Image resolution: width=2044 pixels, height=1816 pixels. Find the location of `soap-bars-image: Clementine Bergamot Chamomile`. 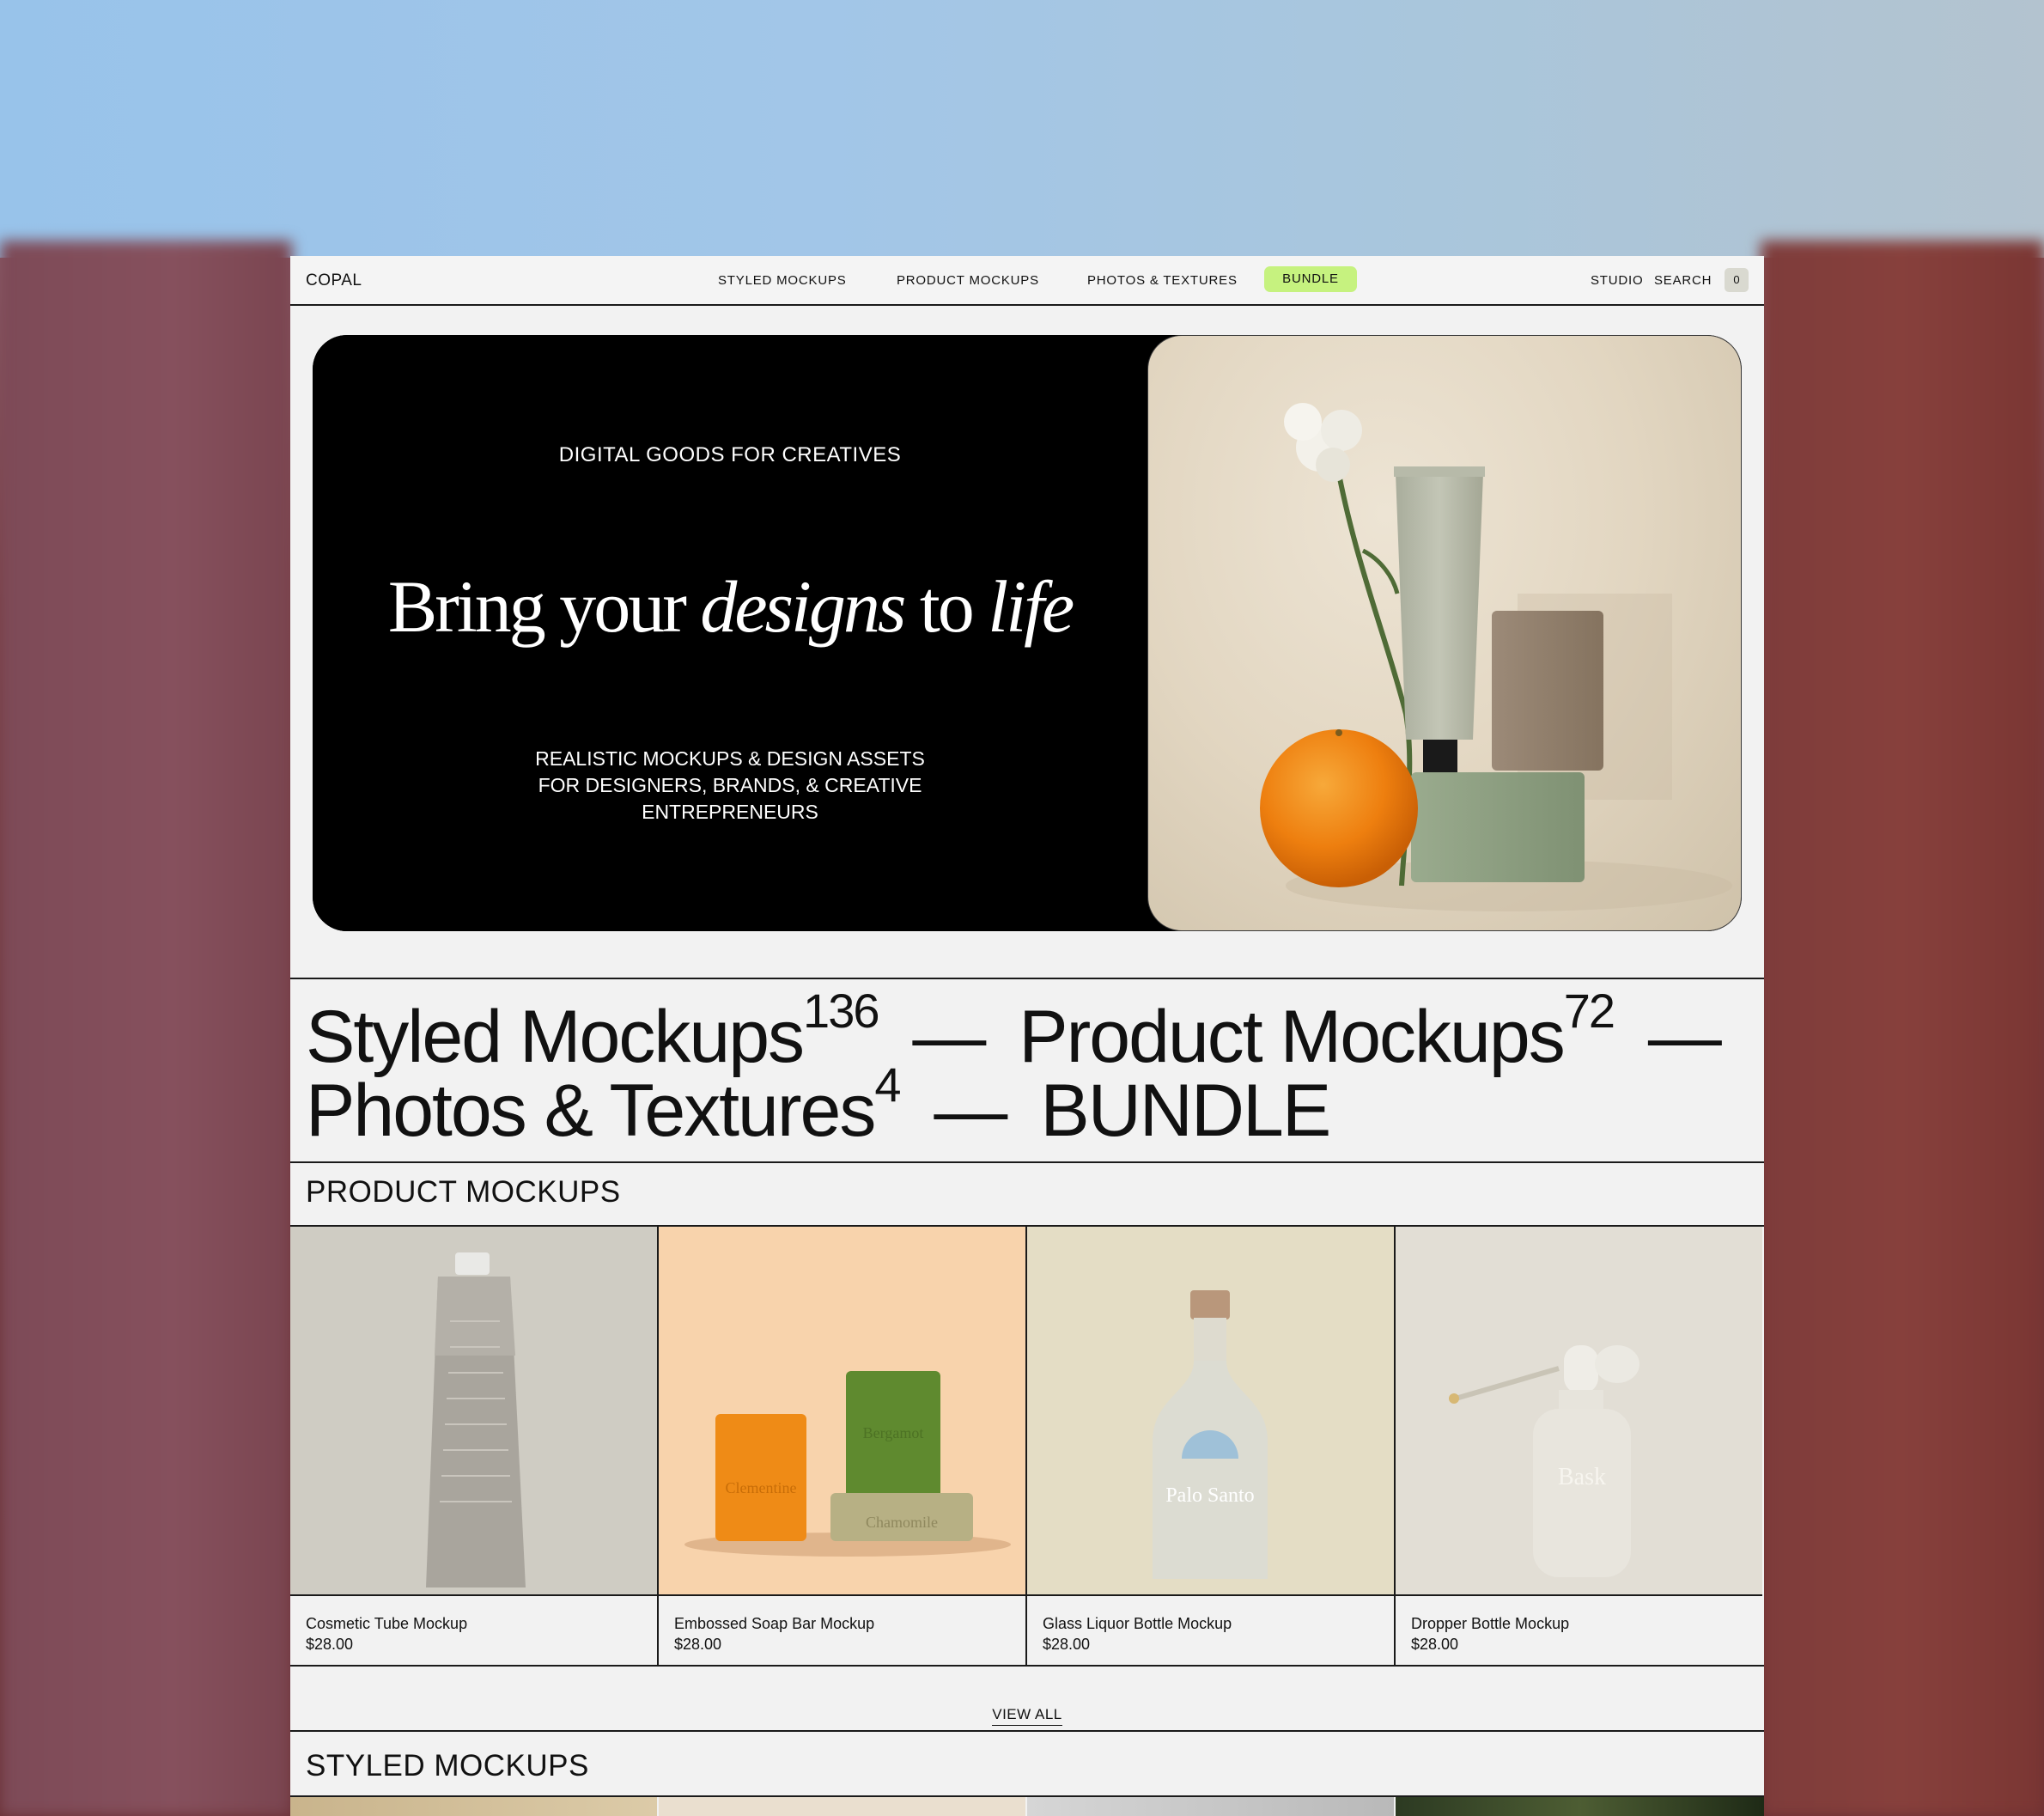

soap-bars-image: Clementine Bergamot Chamomile is located at coordinates (847, 1464).